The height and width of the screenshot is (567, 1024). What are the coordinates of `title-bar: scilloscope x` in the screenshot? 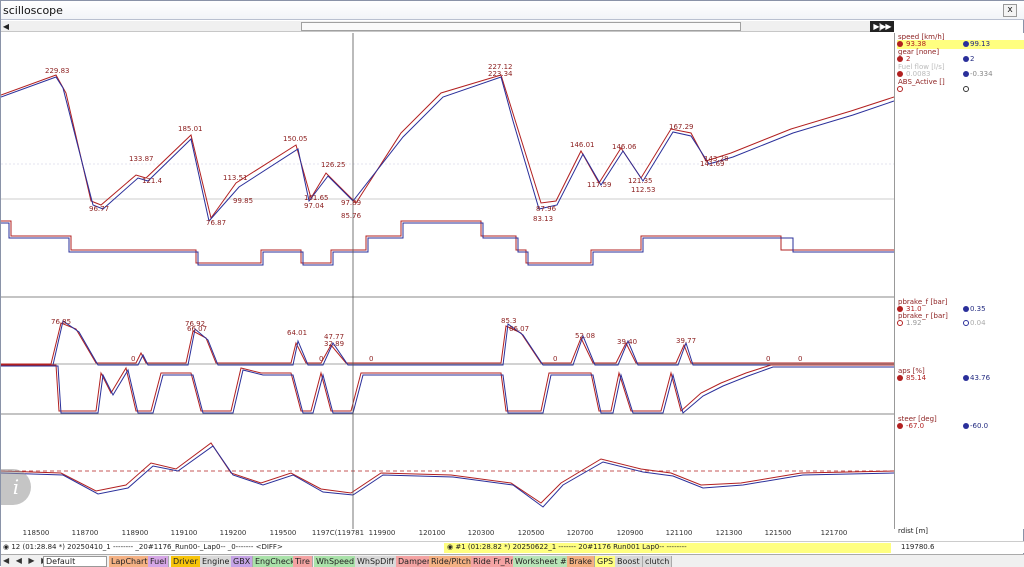 It's located at (512, 10).